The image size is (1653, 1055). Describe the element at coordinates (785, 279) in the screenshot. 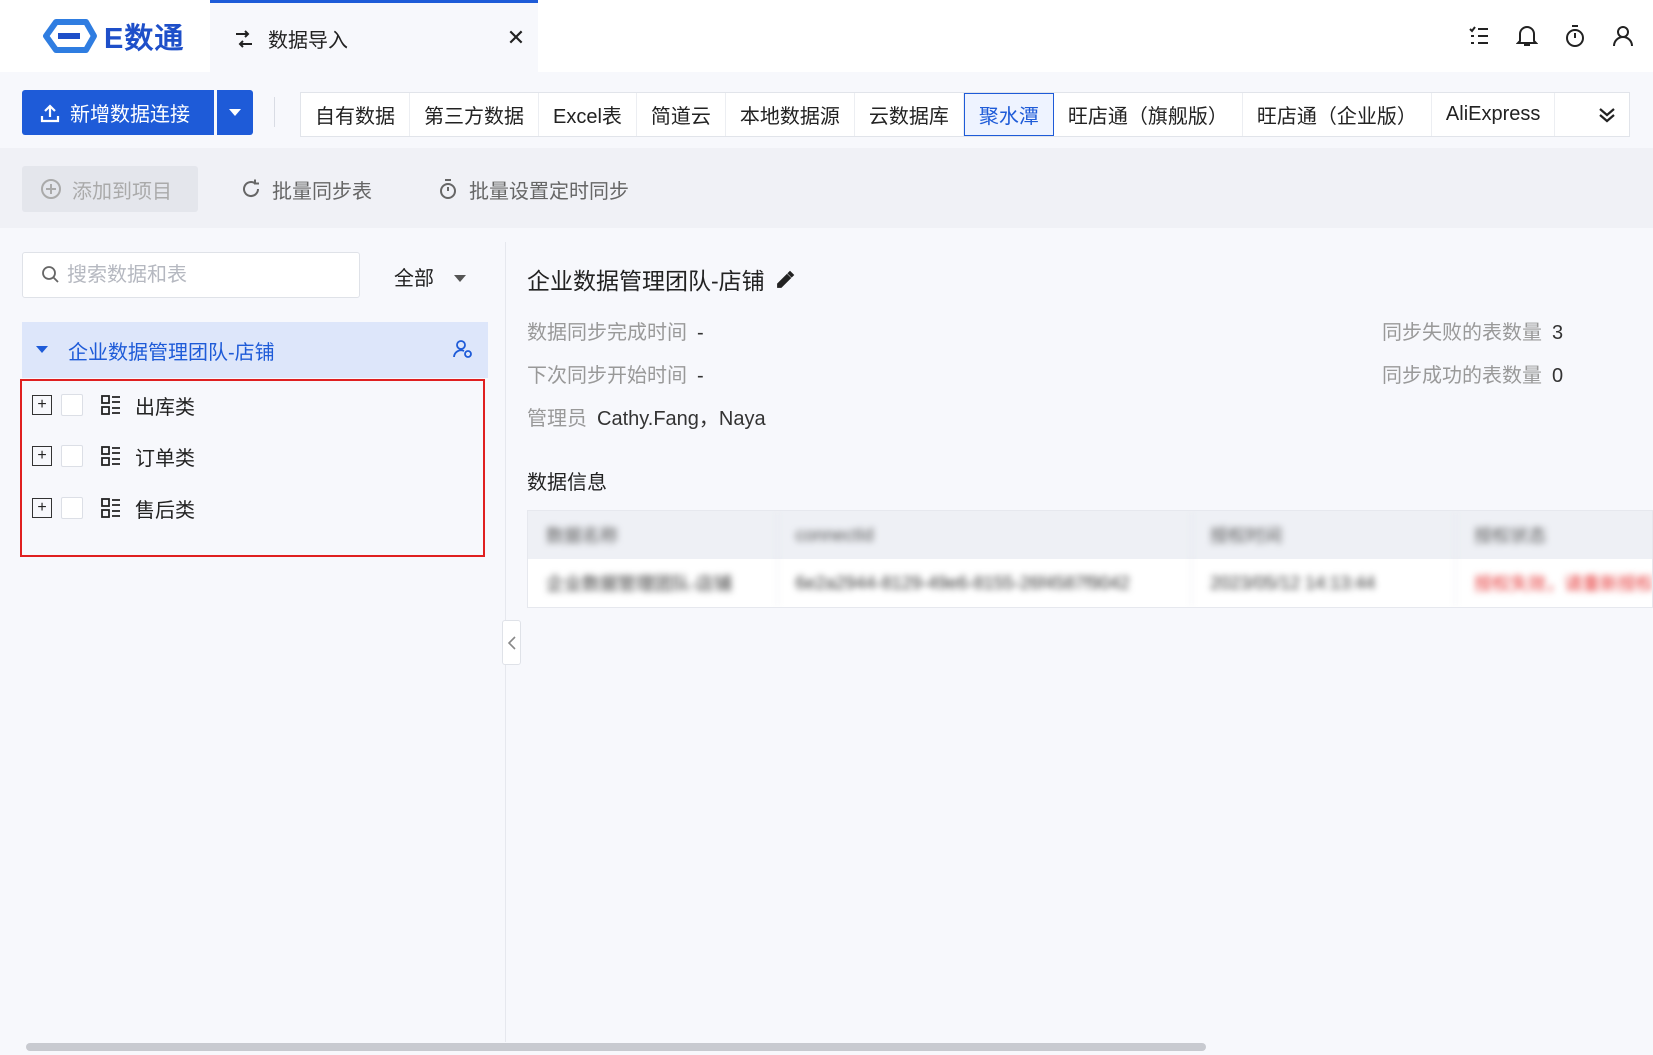

I see `edit-icon` at that location.